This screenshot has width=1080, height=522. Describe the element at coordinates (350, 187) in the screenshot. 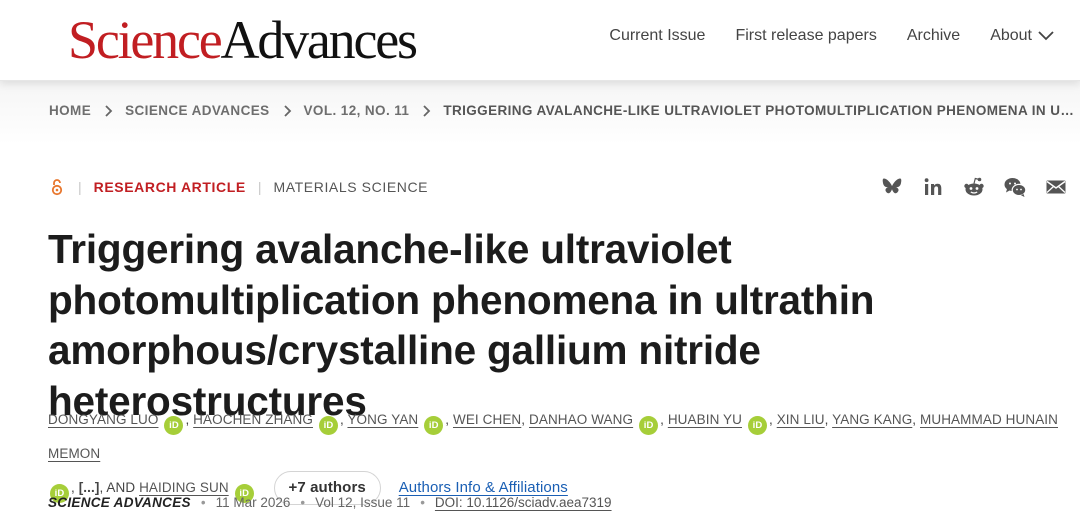

I see `article-subject: MATERIALS SCIENCE` at that location.